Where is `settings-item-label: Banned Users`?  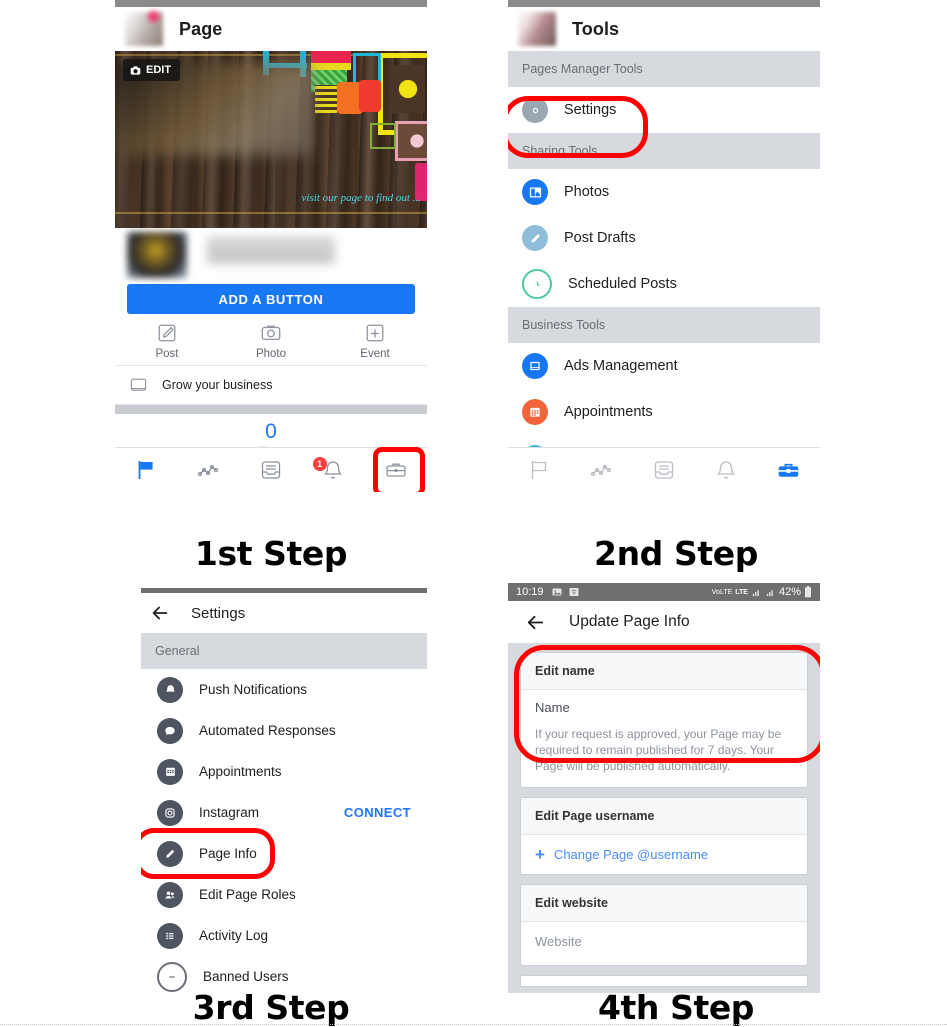 settings-item-label: Banned Users is located at coordinates (246, 976).